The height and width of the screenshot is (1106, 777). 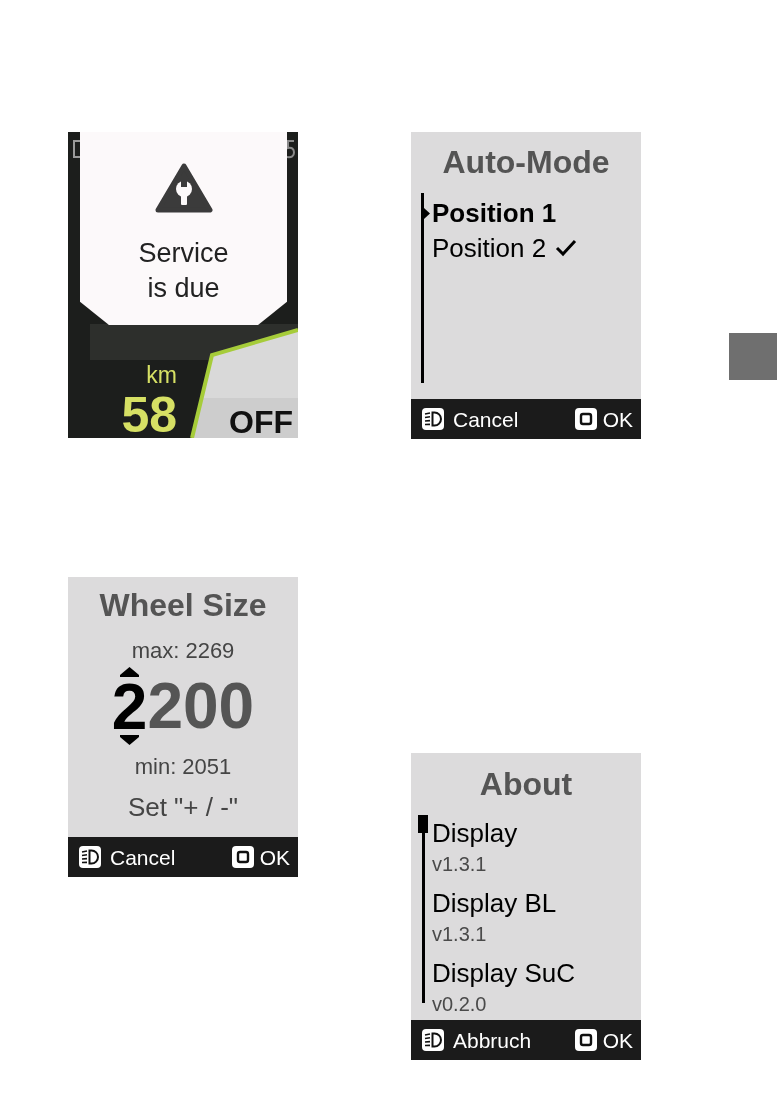 I want to click on min-value-label: min: 2051, so click(x=183, y=767).